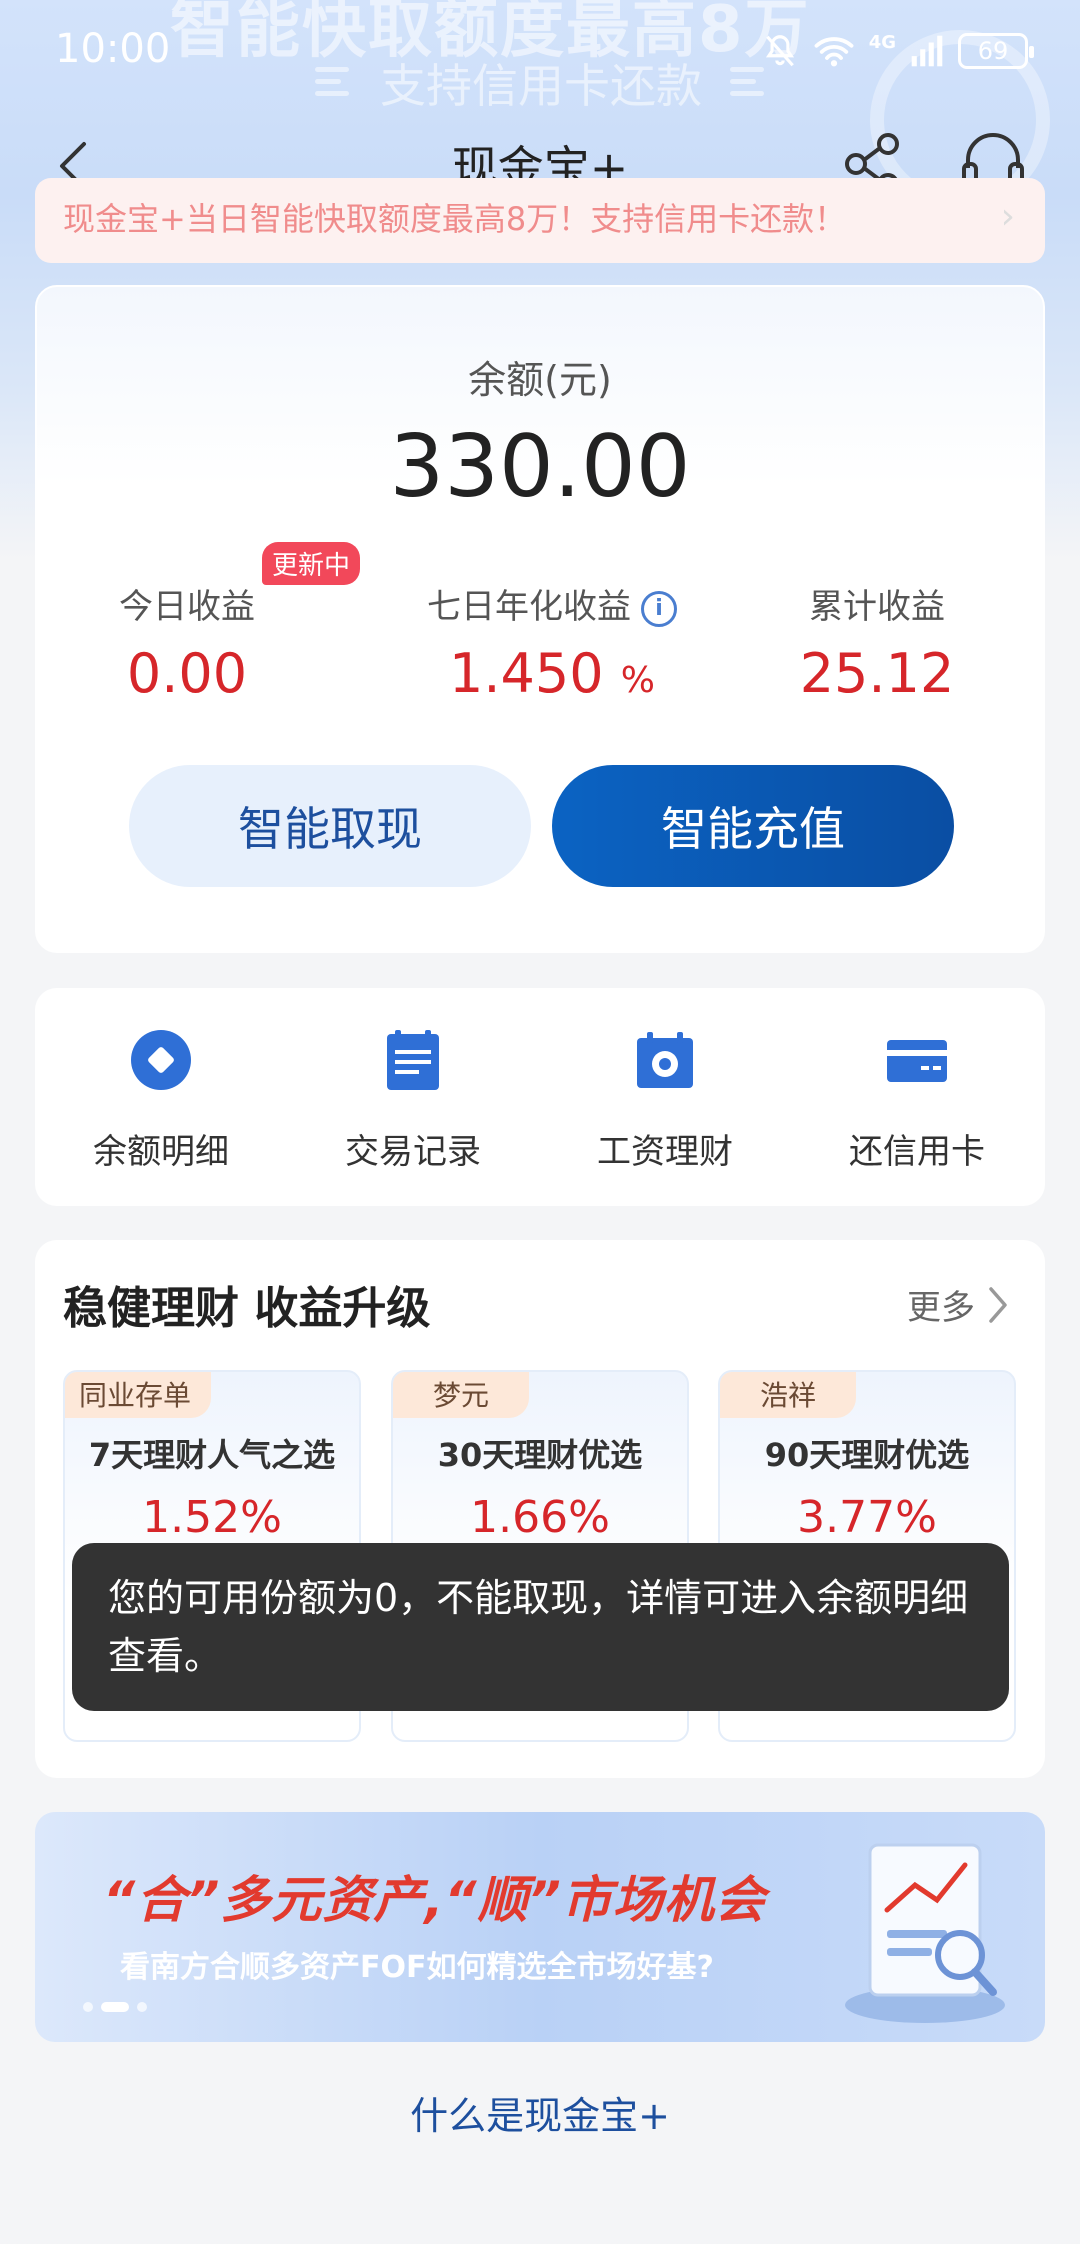 The image size is (1080, 2244). What do you see at coordinates (867, 1517) in the screenshot?
I see `product-rate: 3.77%` at bounding box center [867, 1517].